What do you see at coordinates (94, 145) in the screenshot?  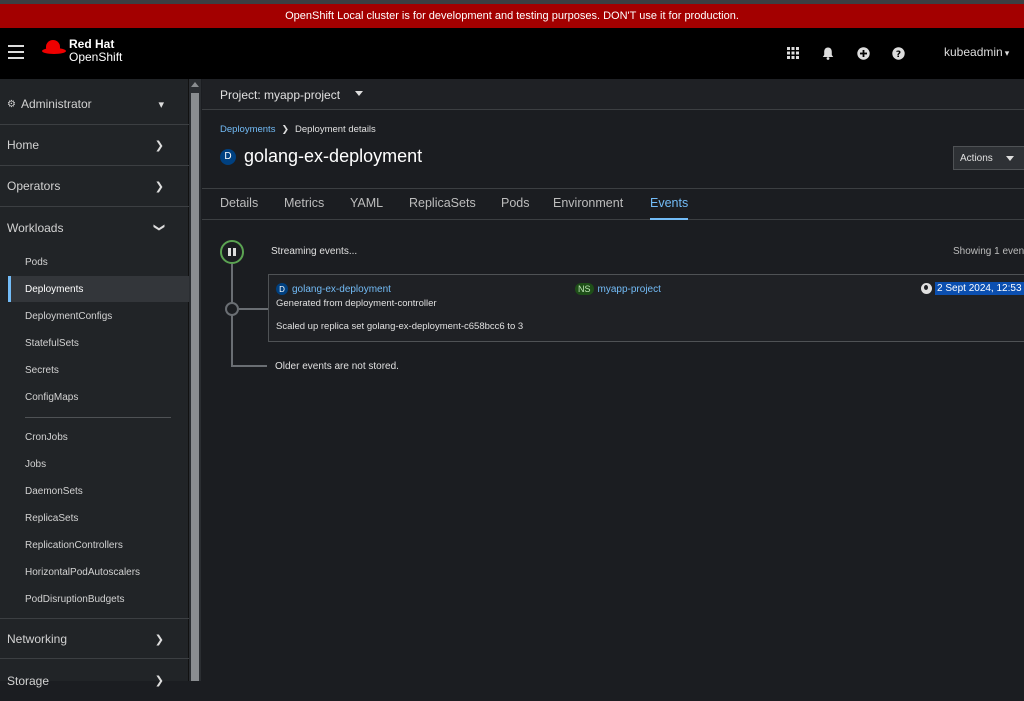 I see `nav-section-home: Home ❯` at bounding box center [94, 145].